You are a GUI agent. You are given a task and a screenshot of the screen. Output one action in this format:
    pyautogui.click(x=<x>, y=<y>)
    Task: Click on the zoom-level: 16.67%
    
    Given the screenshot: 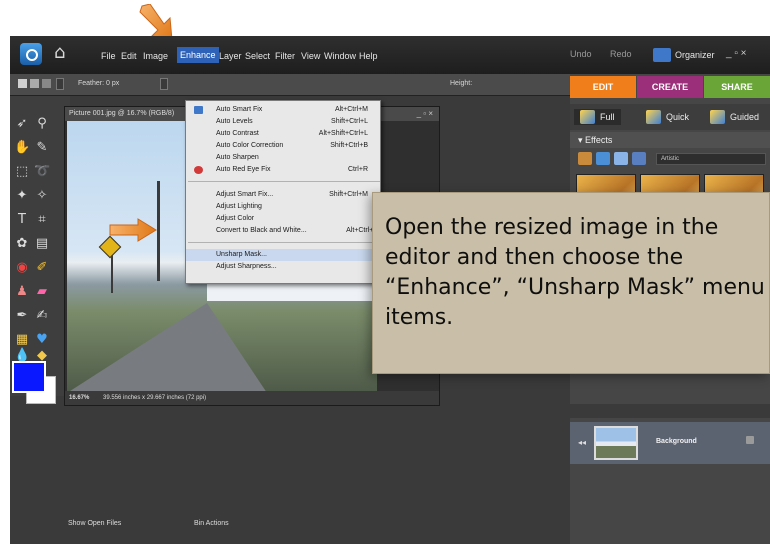 What is the action you would take?
    pyautogui.click(x=79, y=398)
    